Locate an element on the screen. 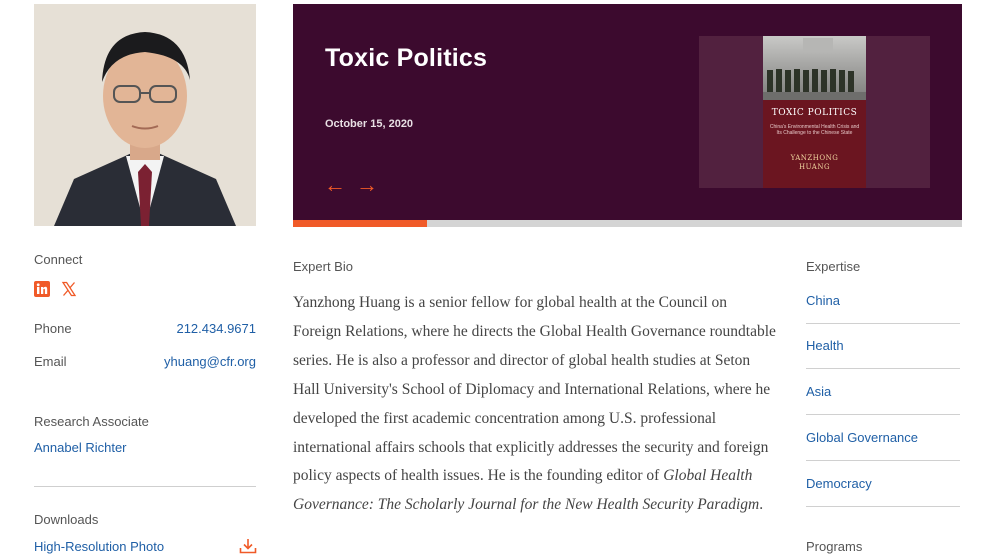 This screenshot has height=559, width=981. research-associate-heading: Research Associate is located at coordinates (91, 421).